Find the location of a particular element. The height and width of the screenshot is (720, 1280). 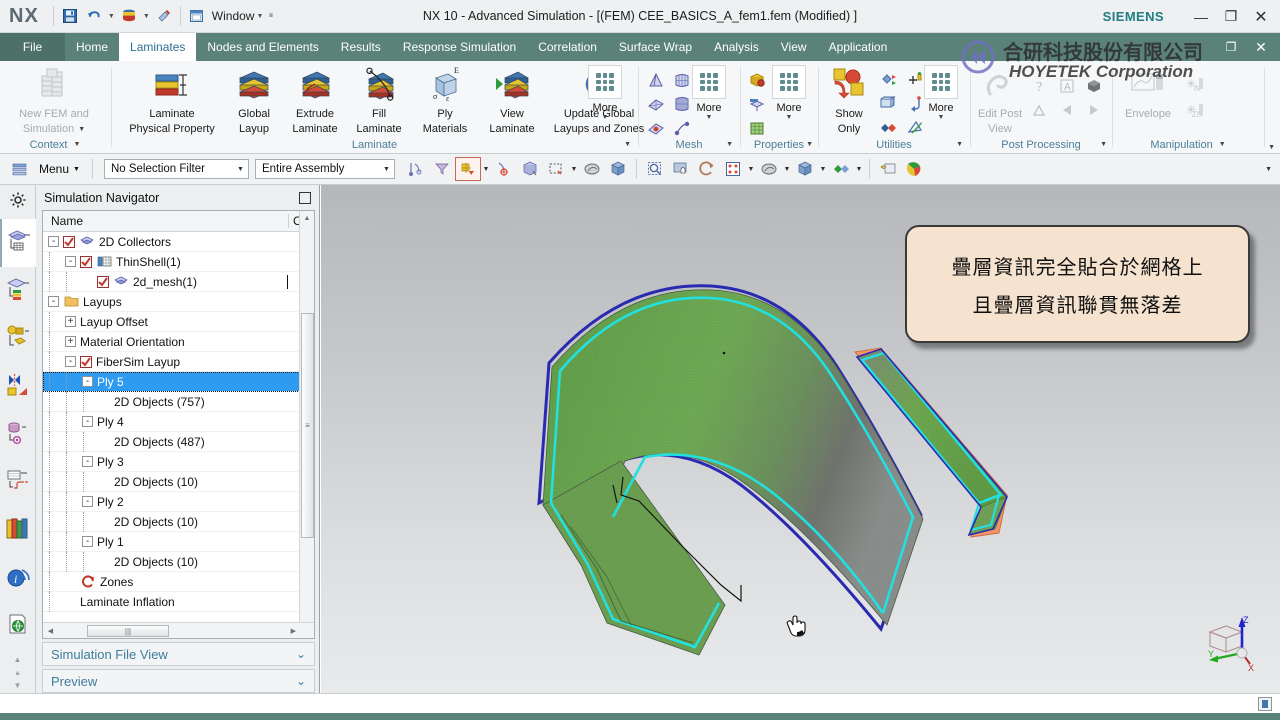

tree-row: - Layups is located at coordinates (178, 302).